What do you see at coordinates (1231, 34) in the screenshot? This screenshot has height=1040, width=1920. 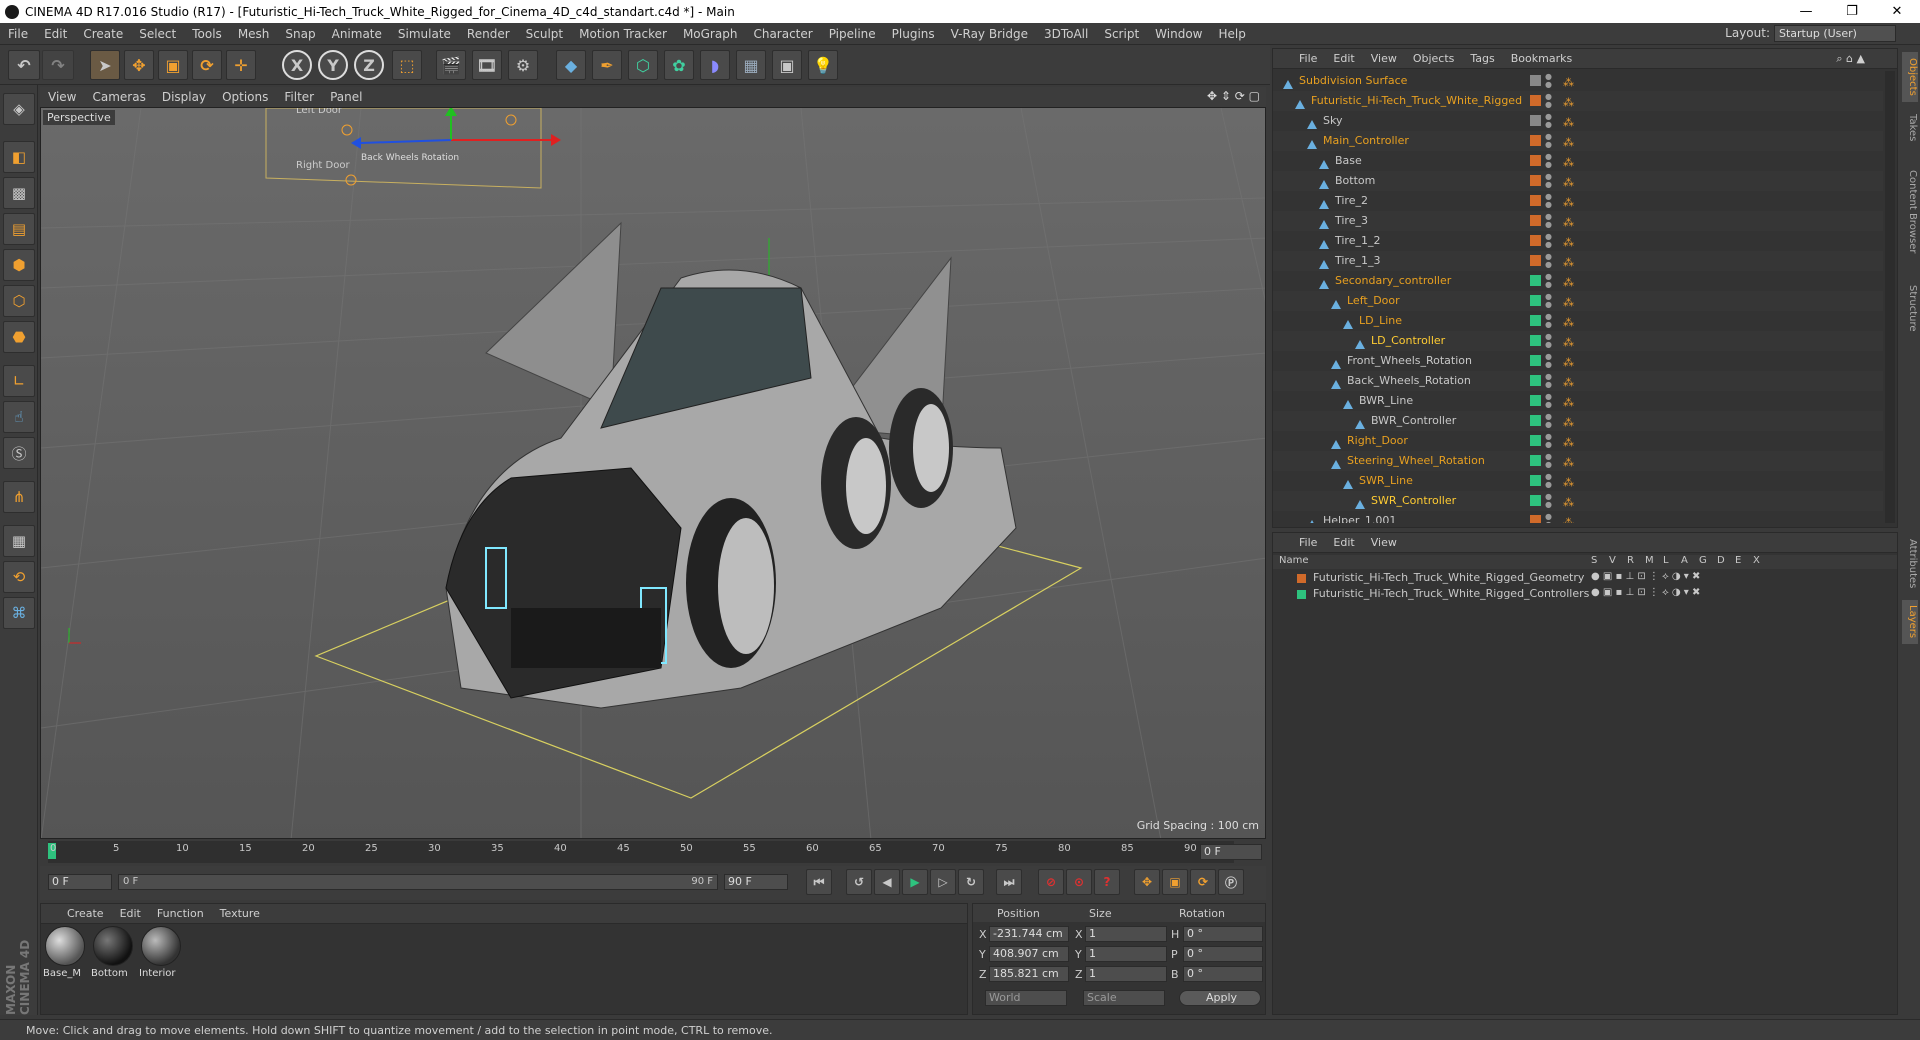 I see `menu-help: Help` at bounding box center [1231, 34].